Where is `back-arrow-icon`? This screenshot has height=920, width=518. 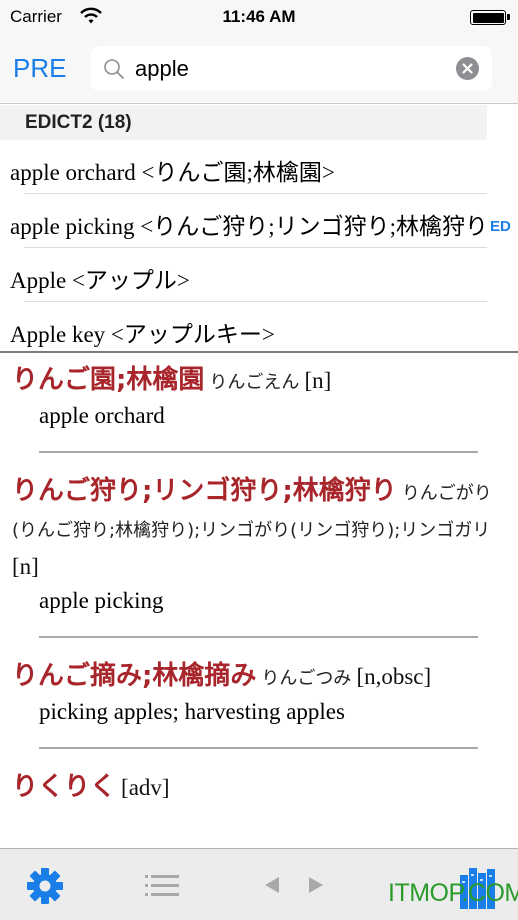 back-arrow-icon is located at coordinates (272, 885).